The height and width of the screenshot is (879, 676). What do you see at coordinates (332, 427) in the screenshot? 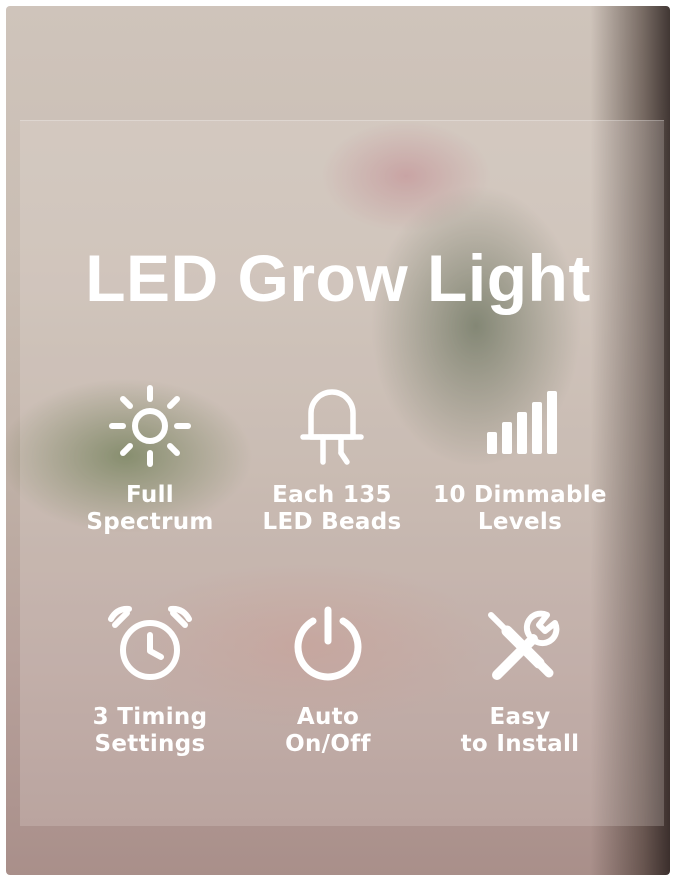
I see `led-bulb-icon` at bounding box center [332, 427].